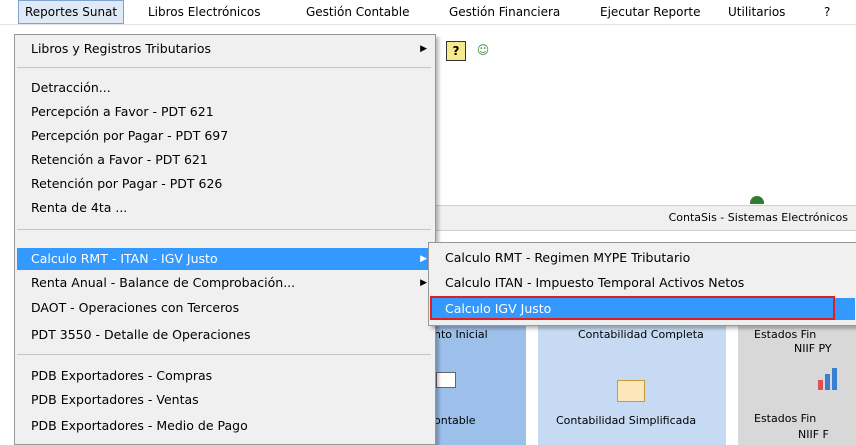 This screenshot has width=856, height=445. What do you see at coordinates (829, 379) in the screenshot?
I see `chart-icon` at bounding box center [829, 379].